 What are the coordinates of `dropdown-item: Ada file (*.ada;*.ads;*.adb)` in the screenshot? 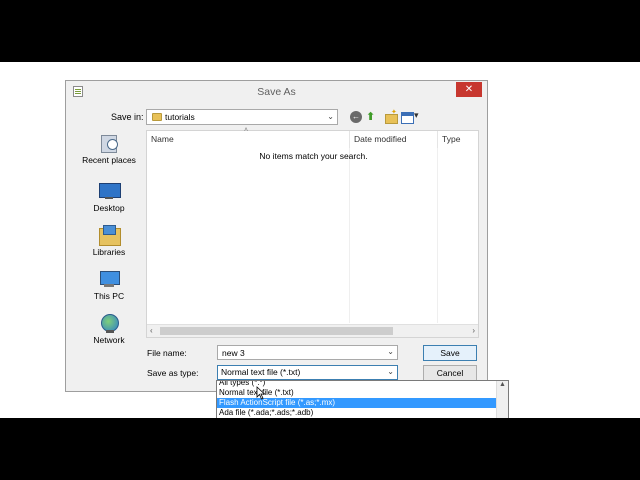 It's located at (356, 413).